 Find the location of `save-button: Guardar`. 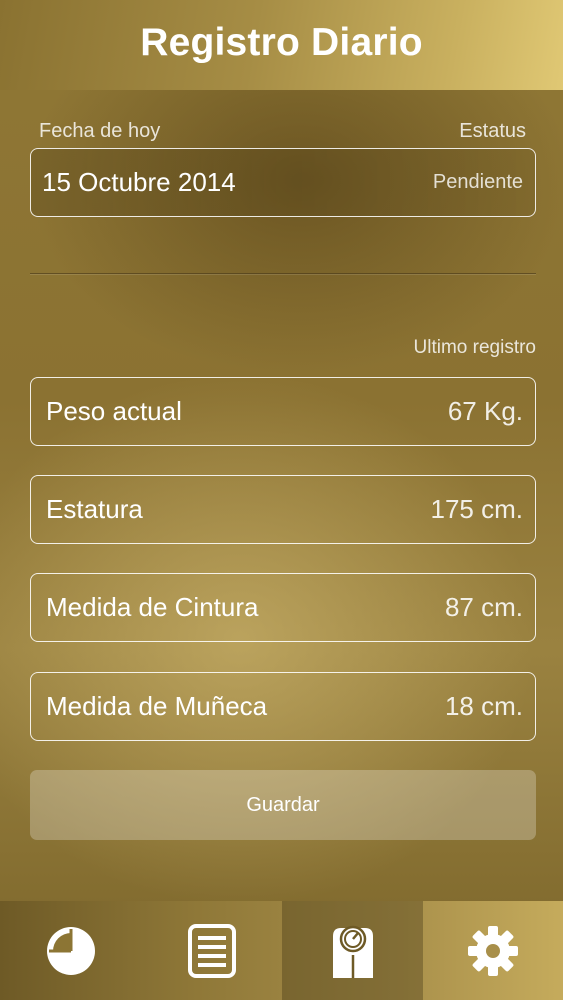

save-button: Guardar is located at coordinates (283, 805).